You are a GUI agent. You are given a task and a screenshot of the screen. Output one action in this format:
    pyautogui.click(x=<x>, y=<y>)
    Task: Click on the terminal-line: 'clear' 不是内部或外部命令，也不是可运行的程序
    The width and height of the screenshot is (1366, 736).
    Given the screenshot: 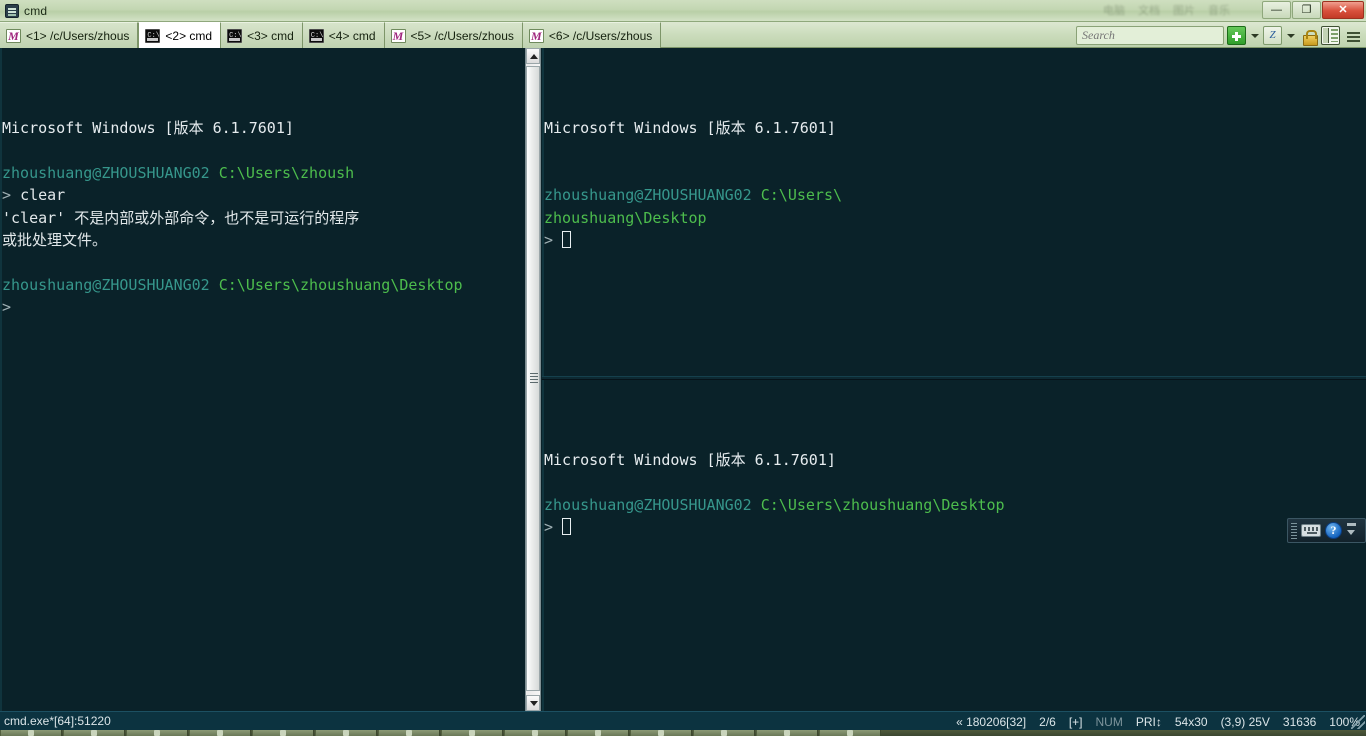 What is the action you would take?
    pyautogui.click(x=263, y=218)
    